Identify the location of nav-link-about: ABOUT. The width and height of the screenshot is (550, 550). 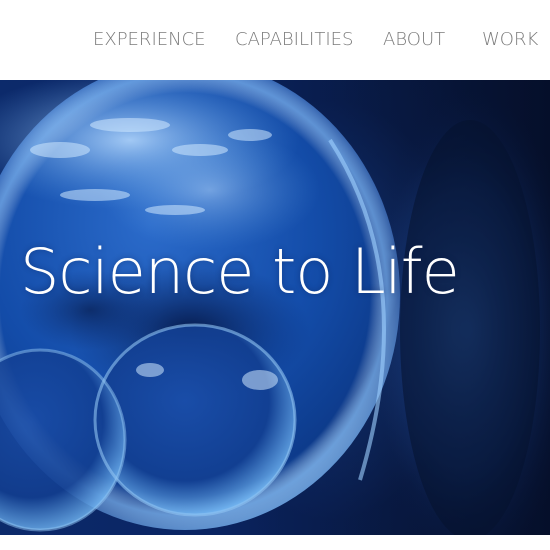
(414, 40).